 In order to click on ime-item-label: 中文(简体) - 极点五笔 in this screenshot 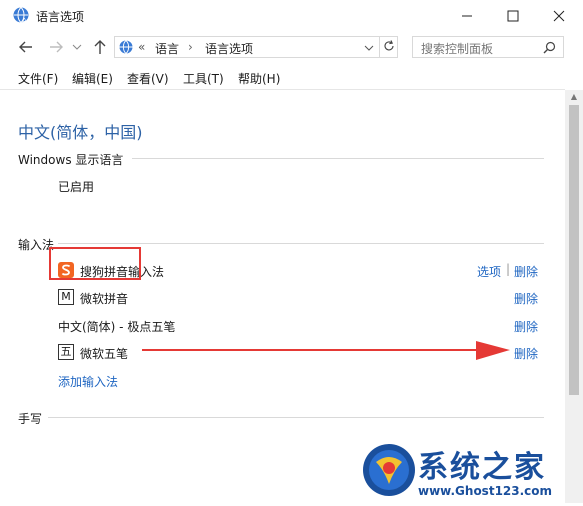, I will do `click(117, 327)`.